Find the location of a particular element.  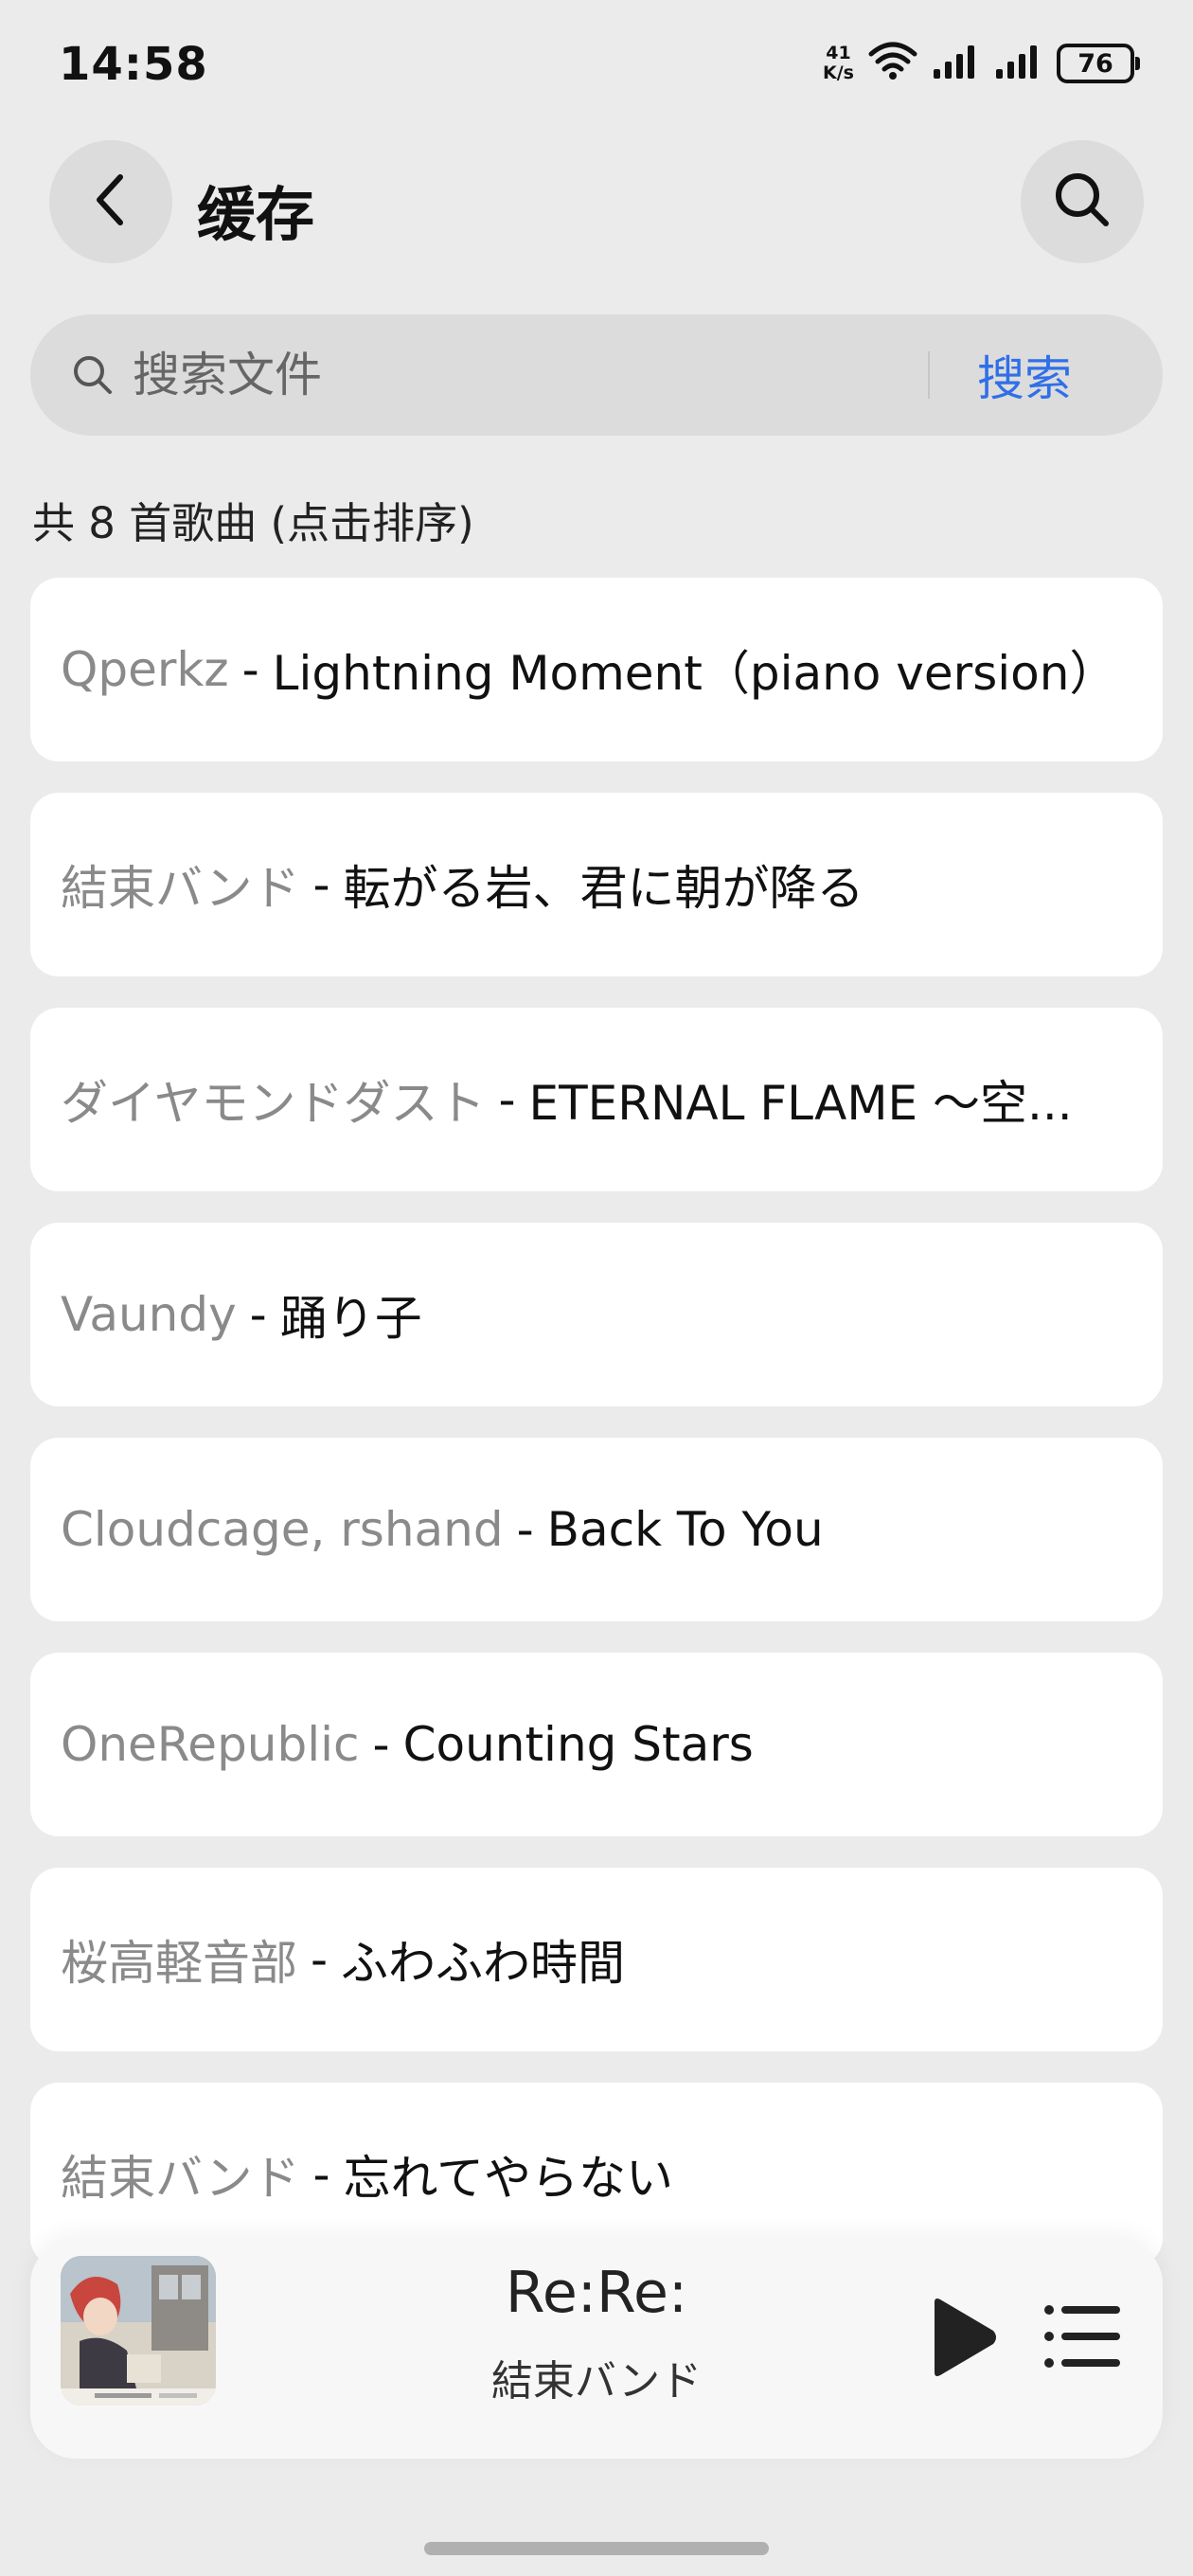

network-speed: 41 K/s is located at coordinates (838, 63).